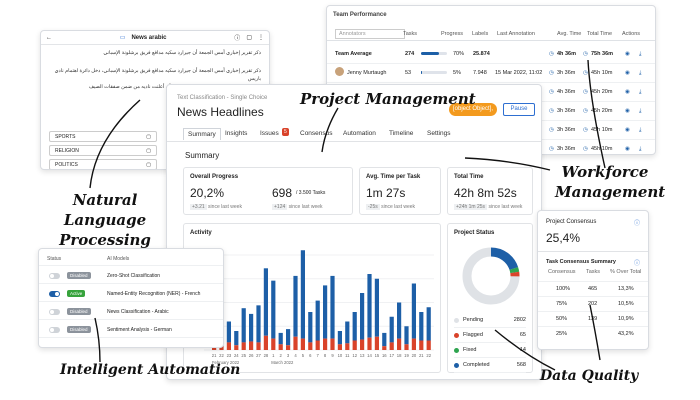  What do you see at coordinates (330, 130) in the screenshot?
I see `arrow-project` at bounding box center [330, 130].